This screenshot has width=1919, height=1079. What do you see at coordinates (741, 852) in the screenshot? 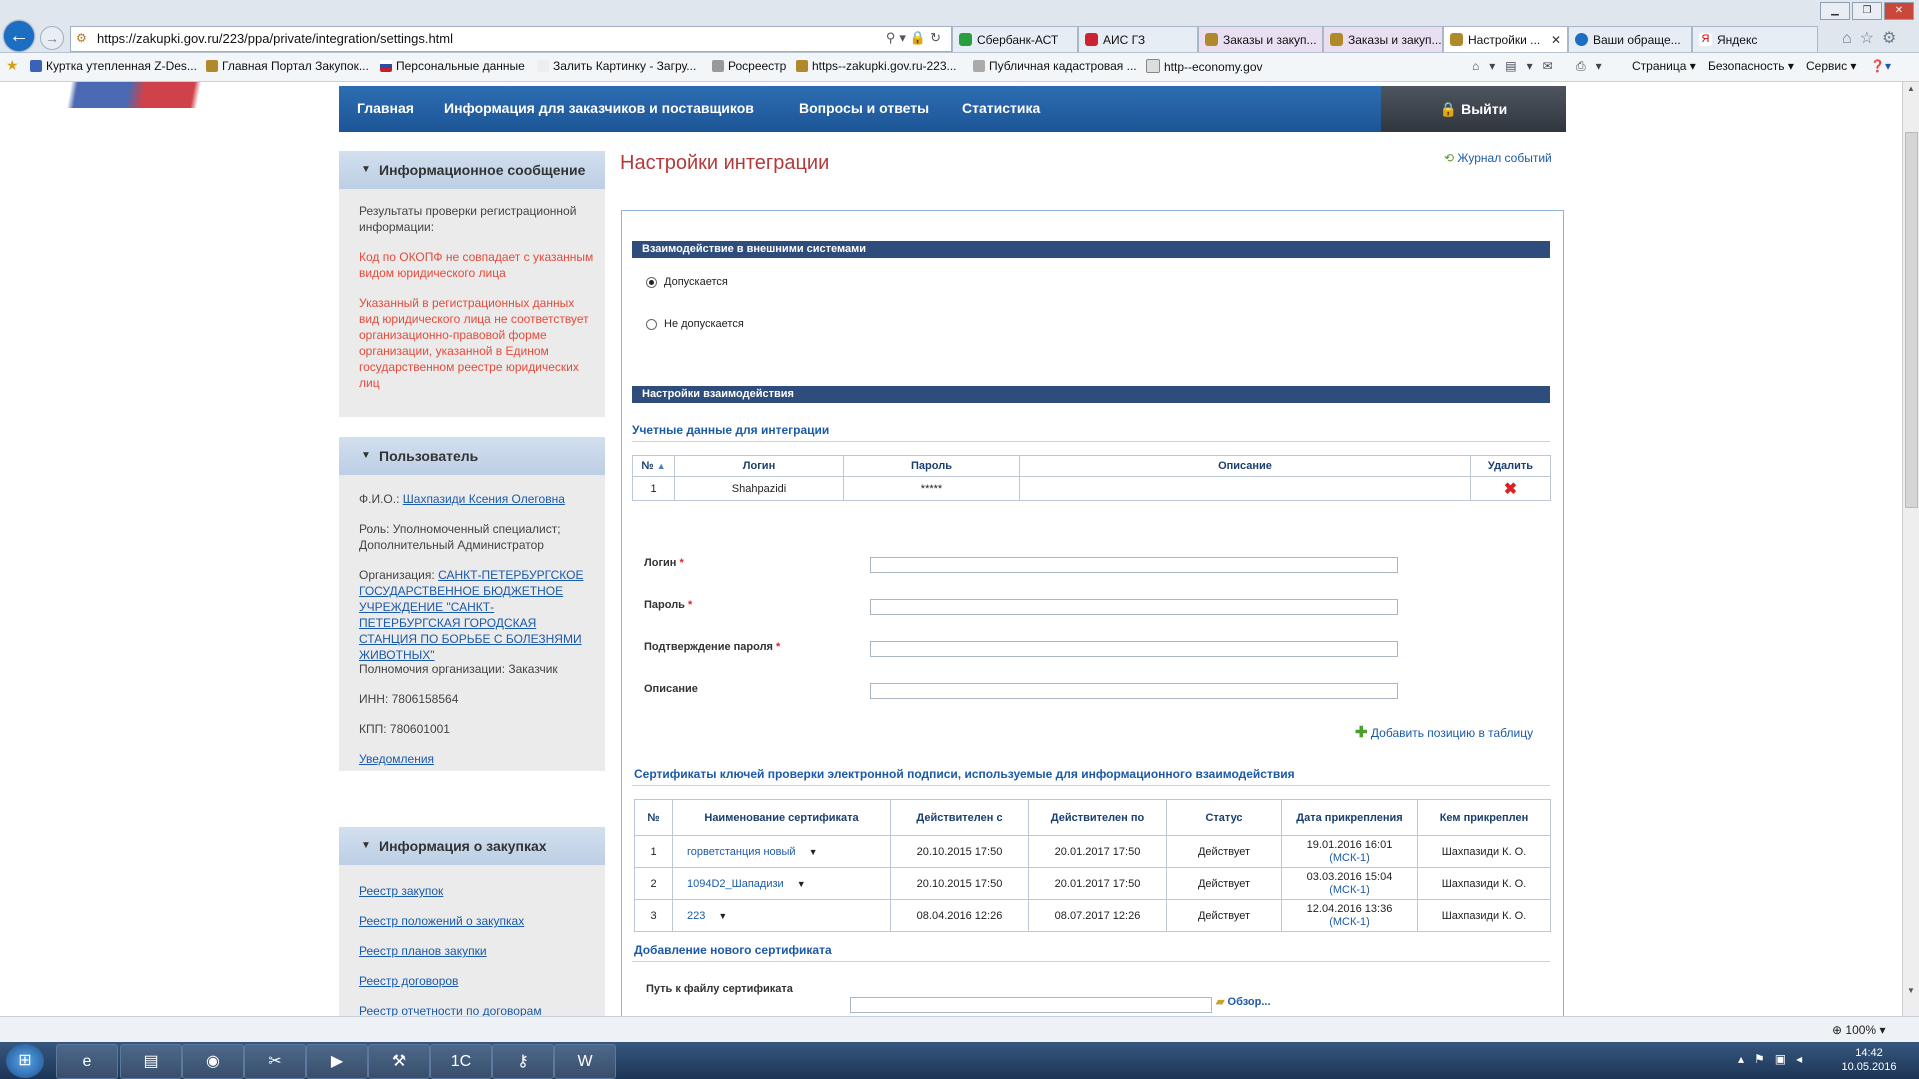
I see `cert-name-link: горветстанция новый` at bounding box center [741, 852].